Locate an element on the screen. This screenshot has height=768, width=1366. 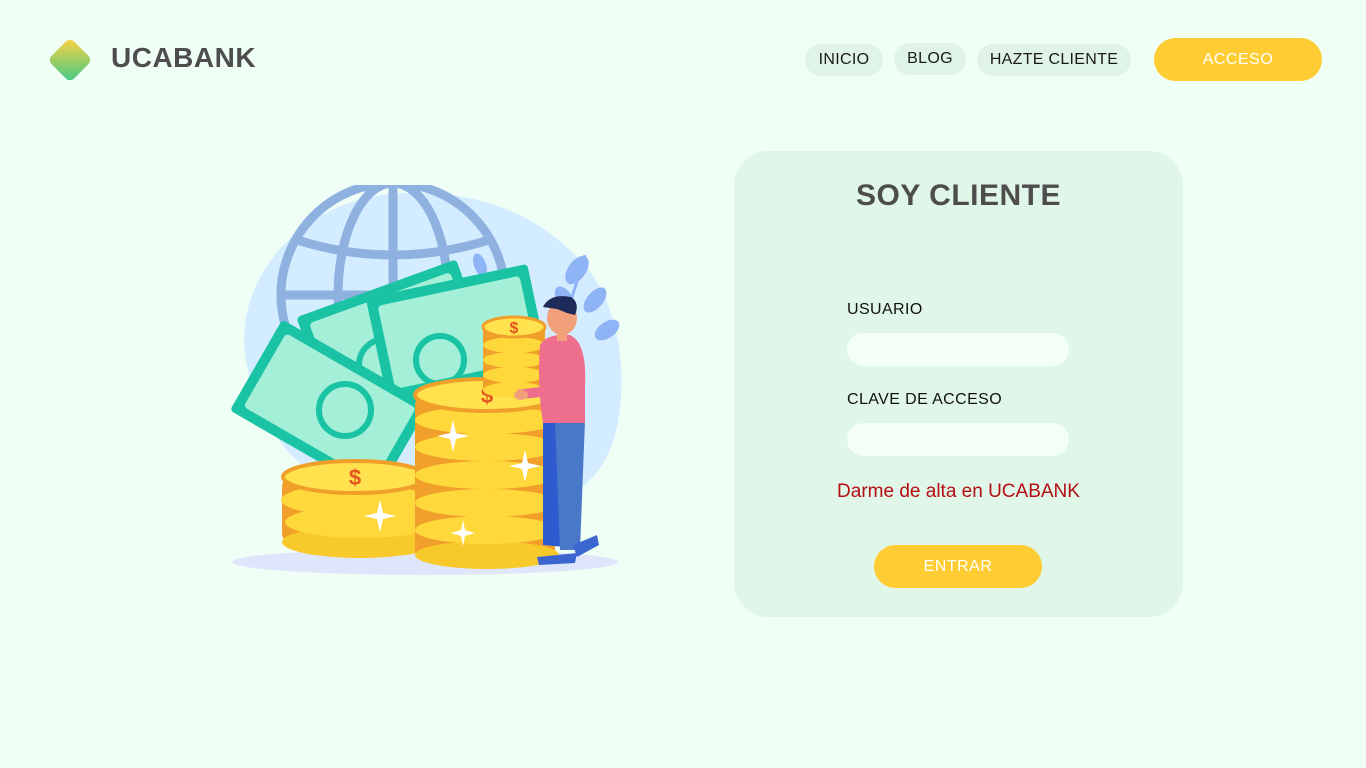
acceso-button: ACCESO is located at coordinates (1238, 59).